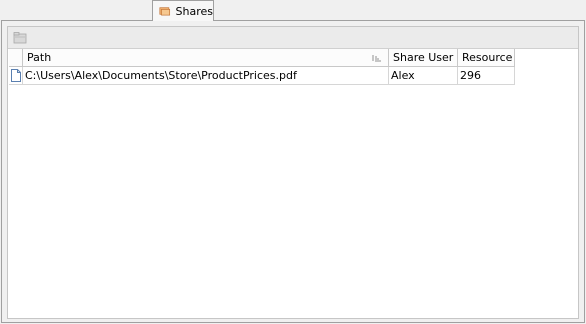  I want to click on folder-icon, so click(20, 37).